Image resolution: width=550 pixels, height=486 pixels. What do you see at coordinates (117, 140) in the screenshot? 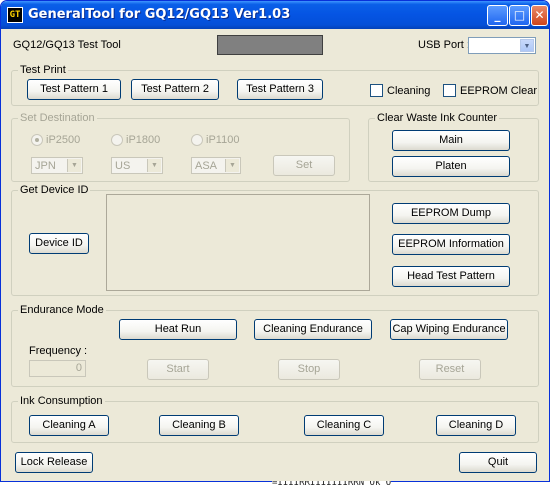
I see `ip1800-radio` at bounding box center [117, 140].